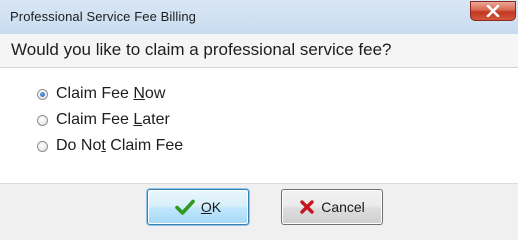 Image resolution: width=518 pixels, height=240 pixels. What do you see at coordinates (111, 93) in the screenshot?
I see `option-label: Claim Fee Now` at bounding box center [111, 93].